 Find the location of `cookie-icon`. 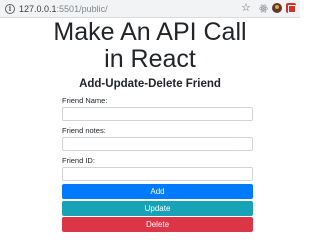

cookie-icon is located at coordinates (277, 8).